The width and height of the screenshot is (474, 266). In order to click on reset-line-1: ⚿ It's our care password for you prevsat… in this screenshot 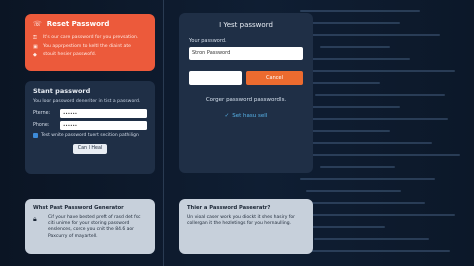, I will do `click(86, 38)`.